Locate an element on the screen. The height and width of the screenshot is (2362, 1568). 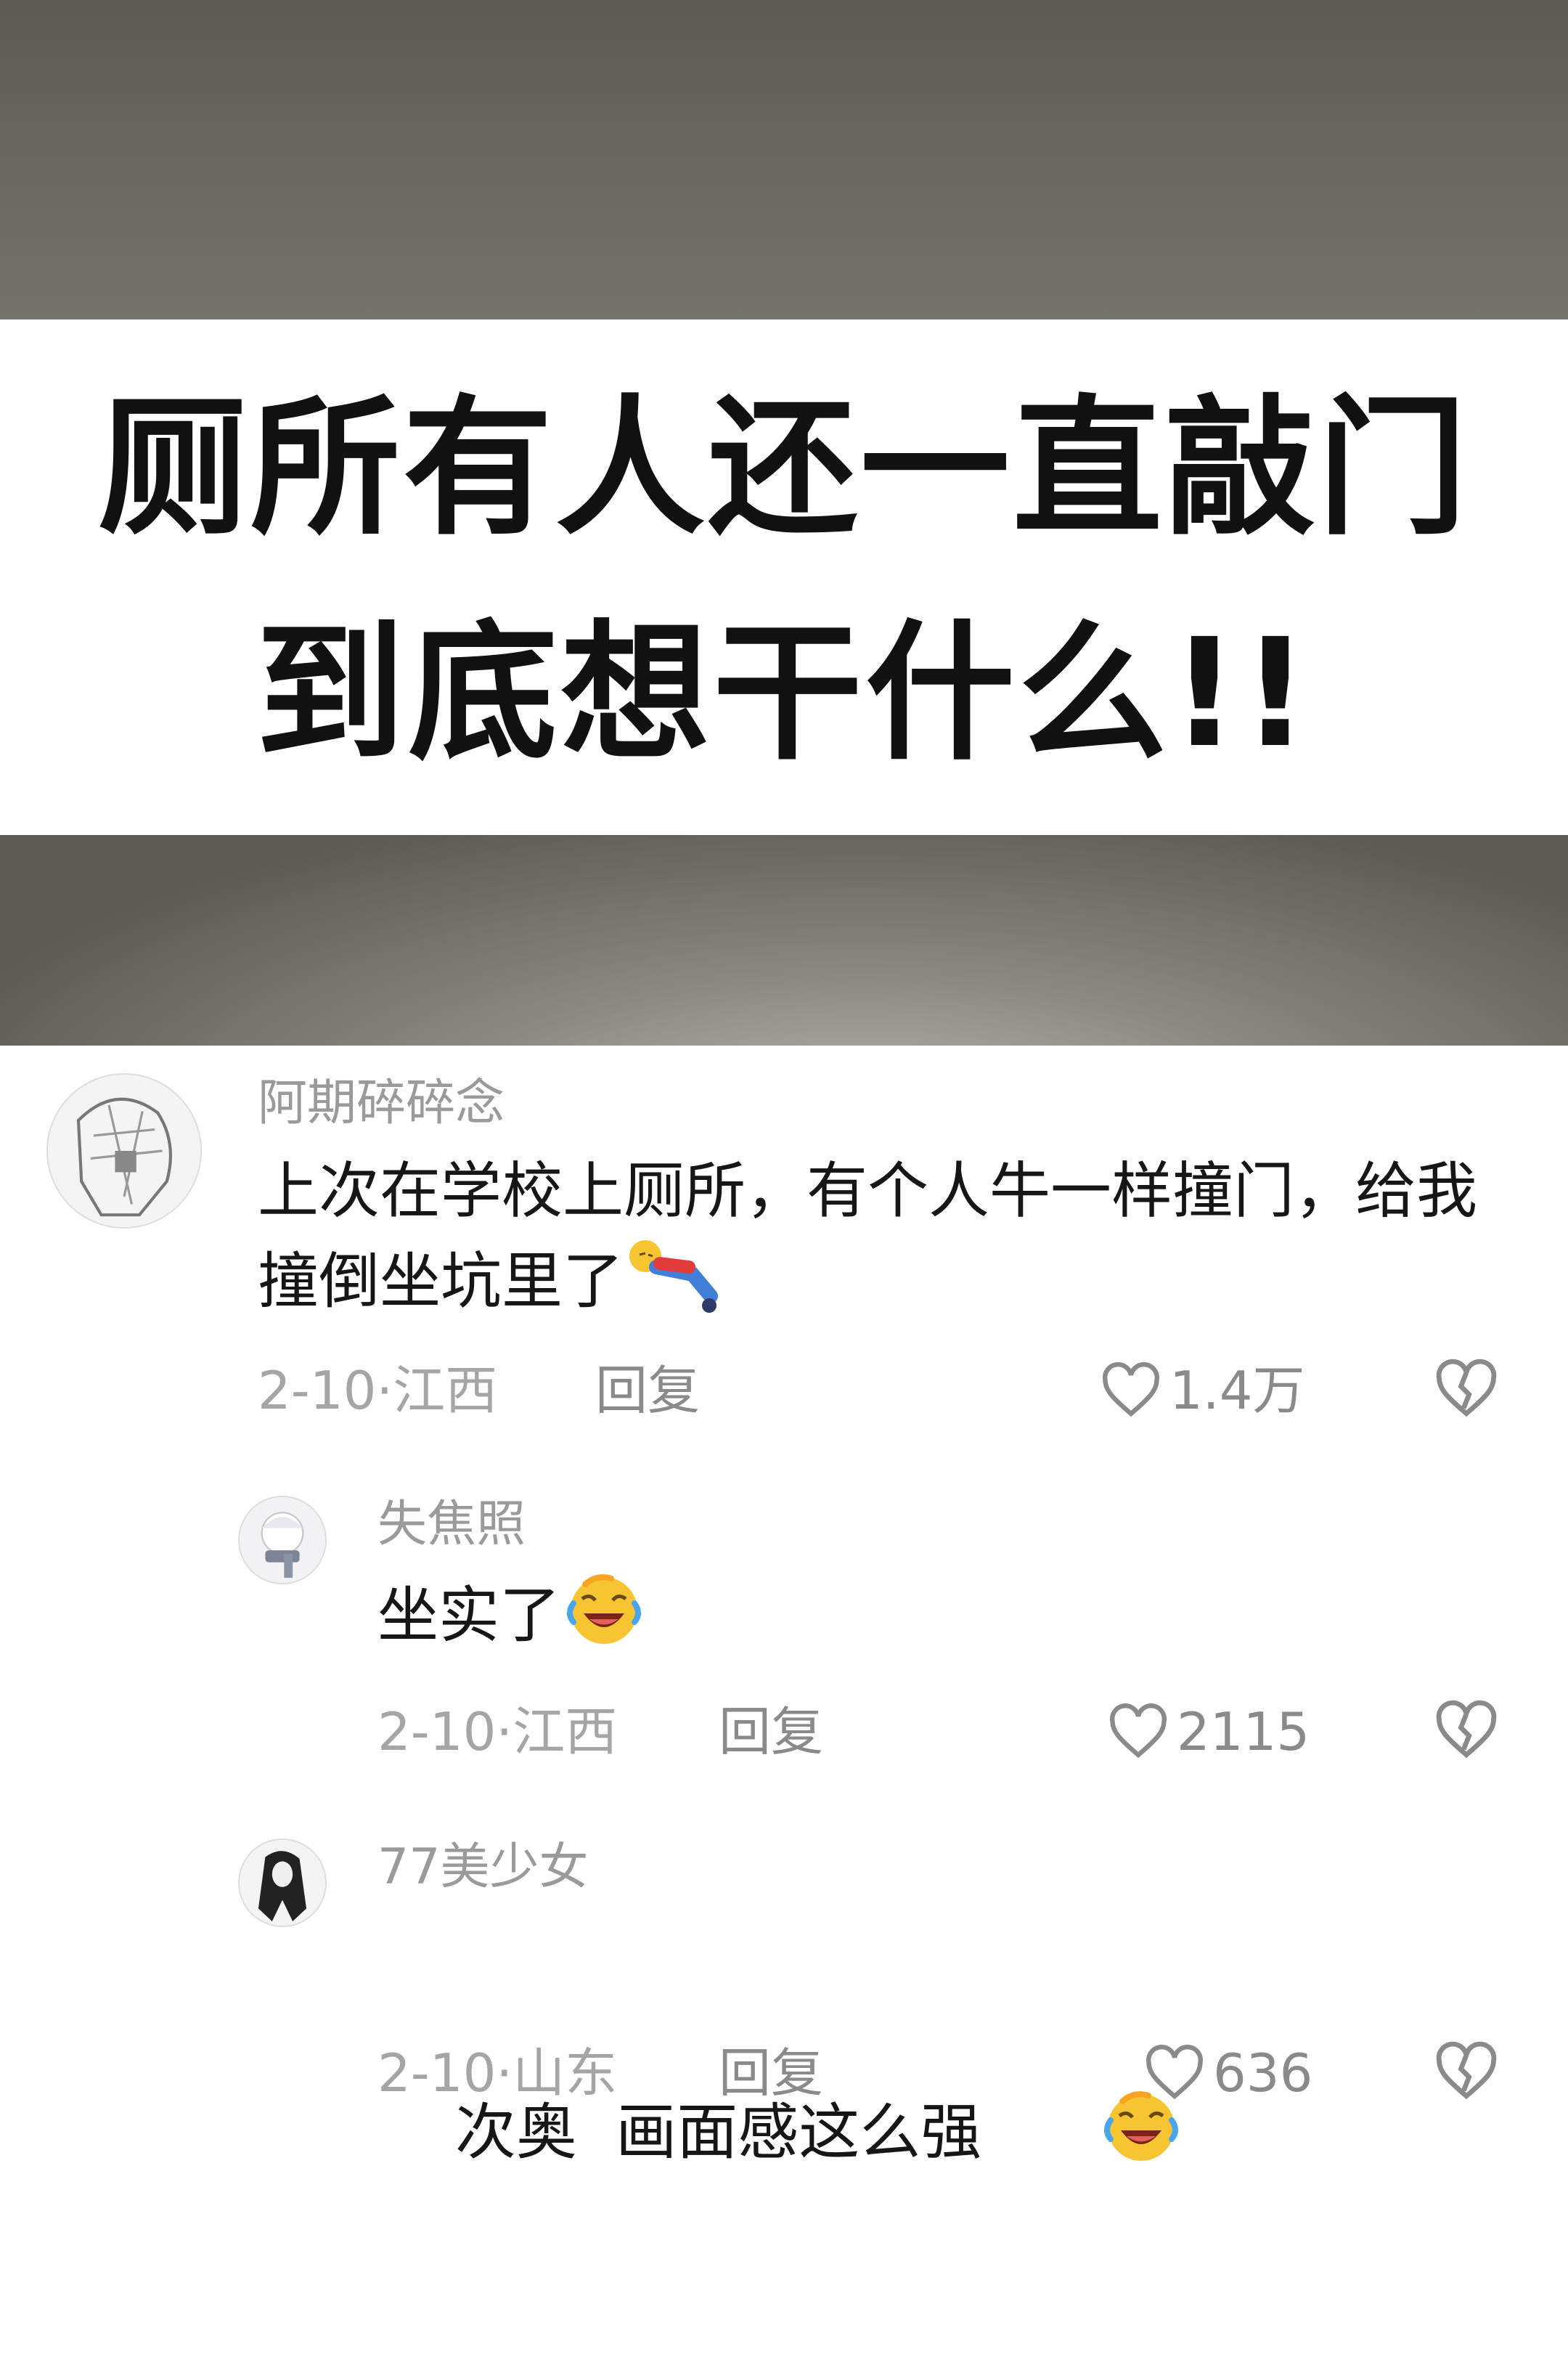
like-button: 2115 is located at coordinates (1208, 1731).